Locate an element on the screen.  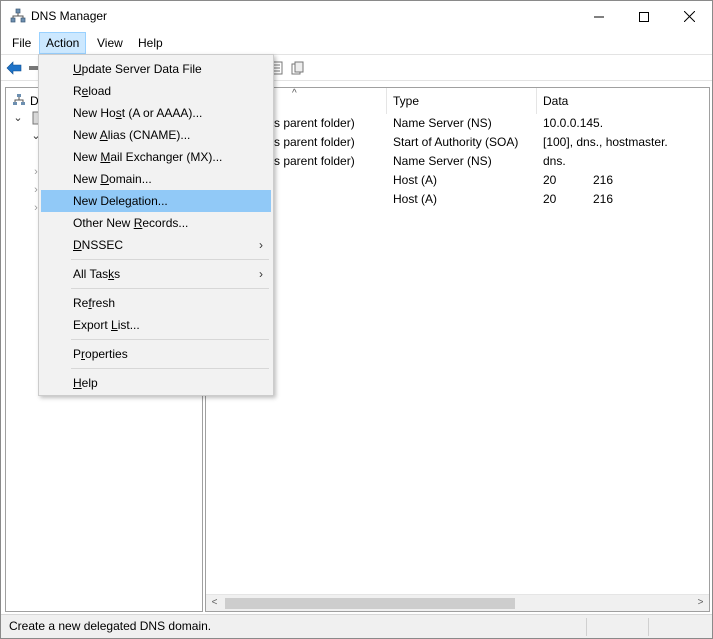
row-type: Start of Authority (SOA) is located at coordinates (456, 142).